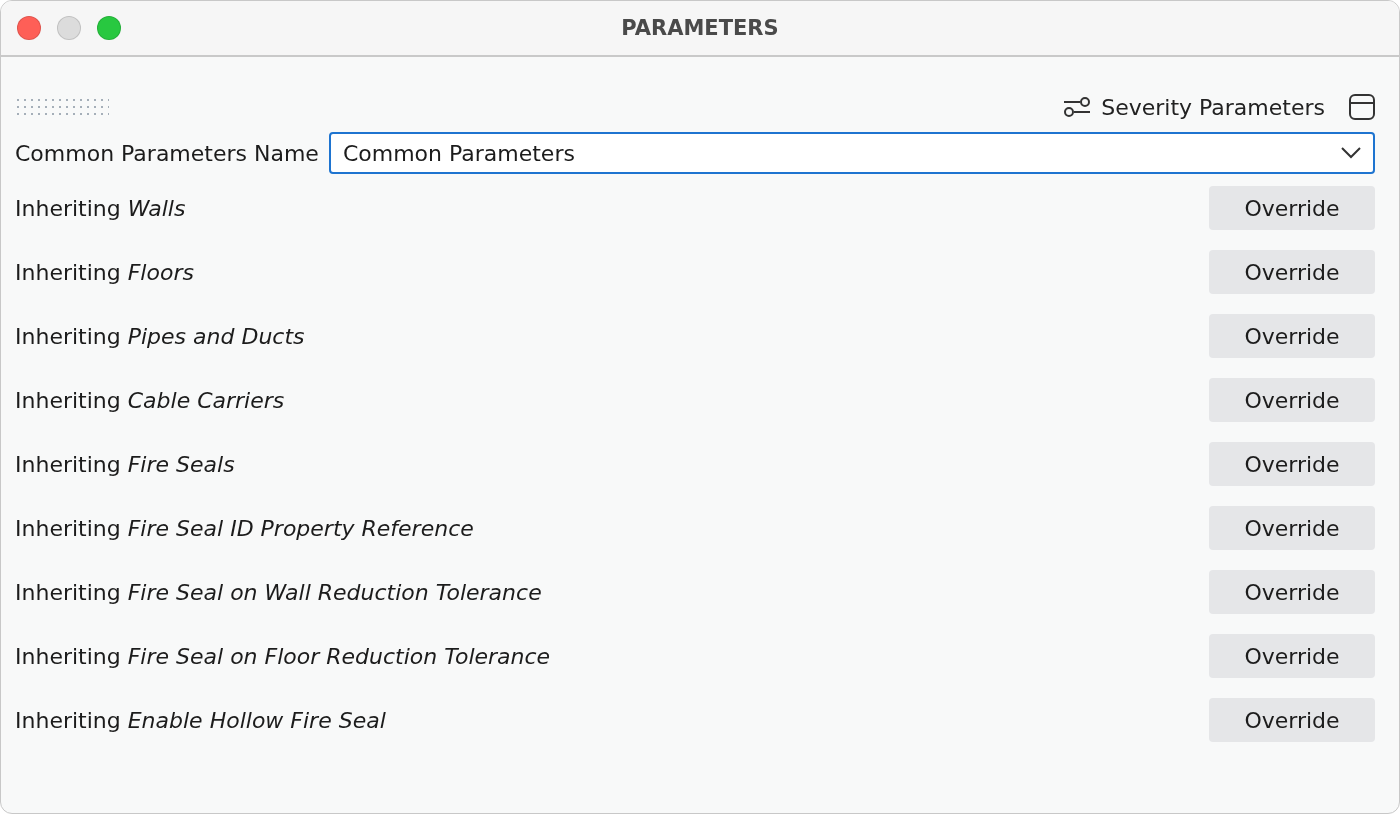 The height and width of the screenshot is (814, 1400). What do you see at coordinates (200, 720) in the screenshot?
I see `inheritance-label: Inheriting Enable Hollow Fire Seal` at bounding box center [200, 720].